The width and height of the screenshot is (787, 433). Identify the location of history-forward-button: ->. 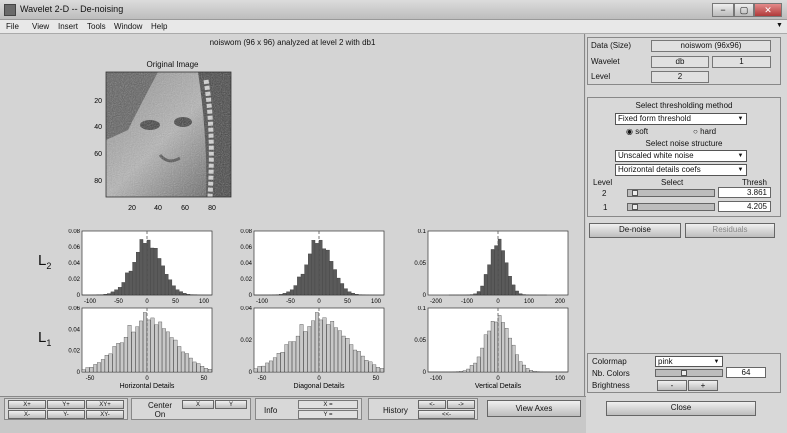
(461, 404).